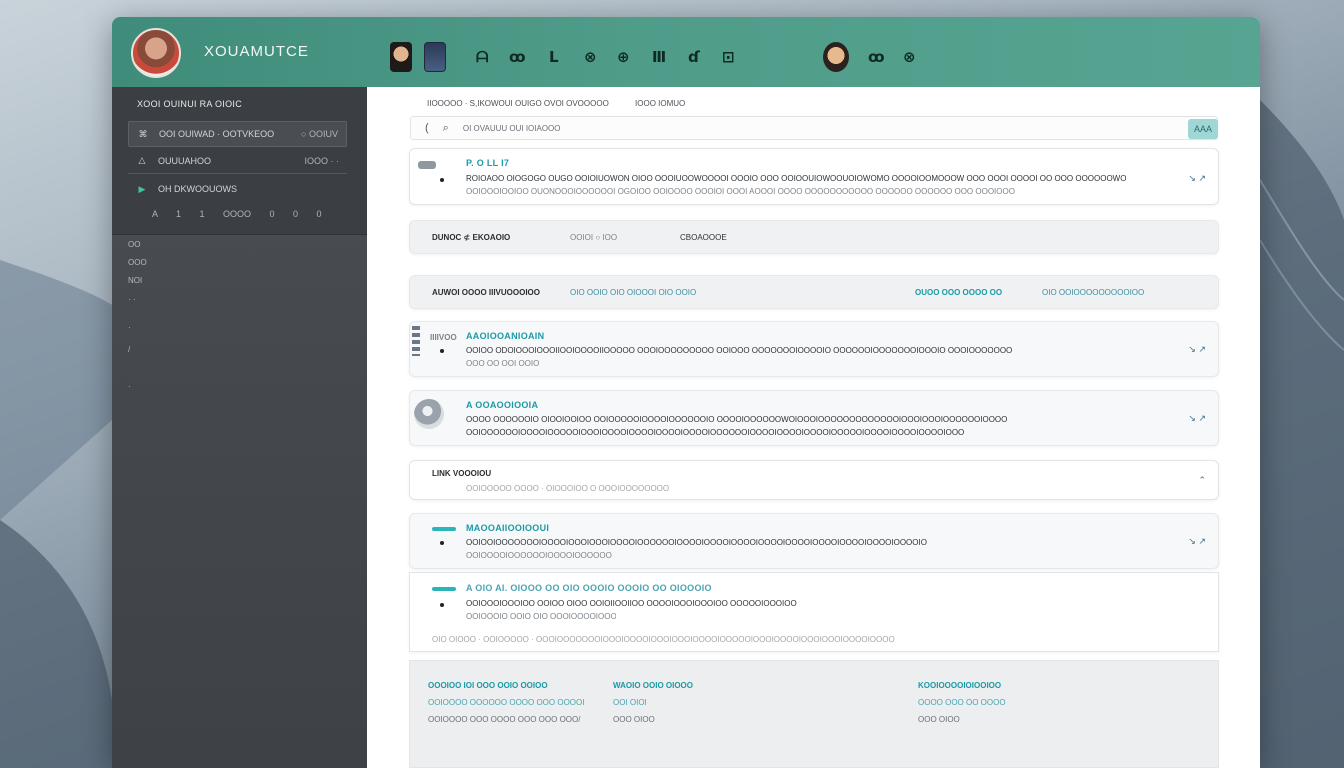  What do you see at coordinates (508, 528) in the screenshot?
I see `card-title: MAOOAIIOOIOOUI` at bounding box center [508, 528].